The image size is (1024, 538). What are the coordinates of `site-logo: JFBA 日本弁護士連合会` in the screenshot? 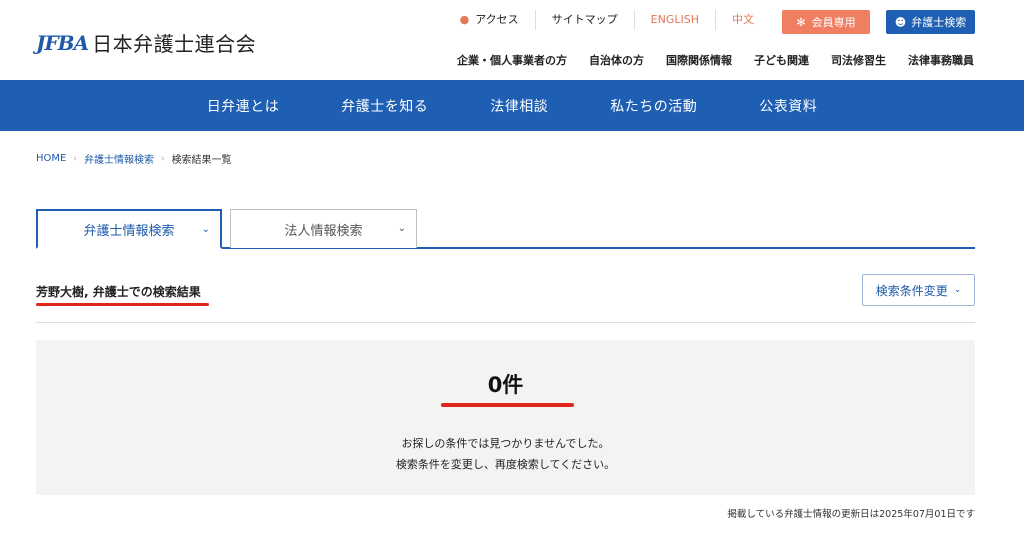 It's located at (146, 42).